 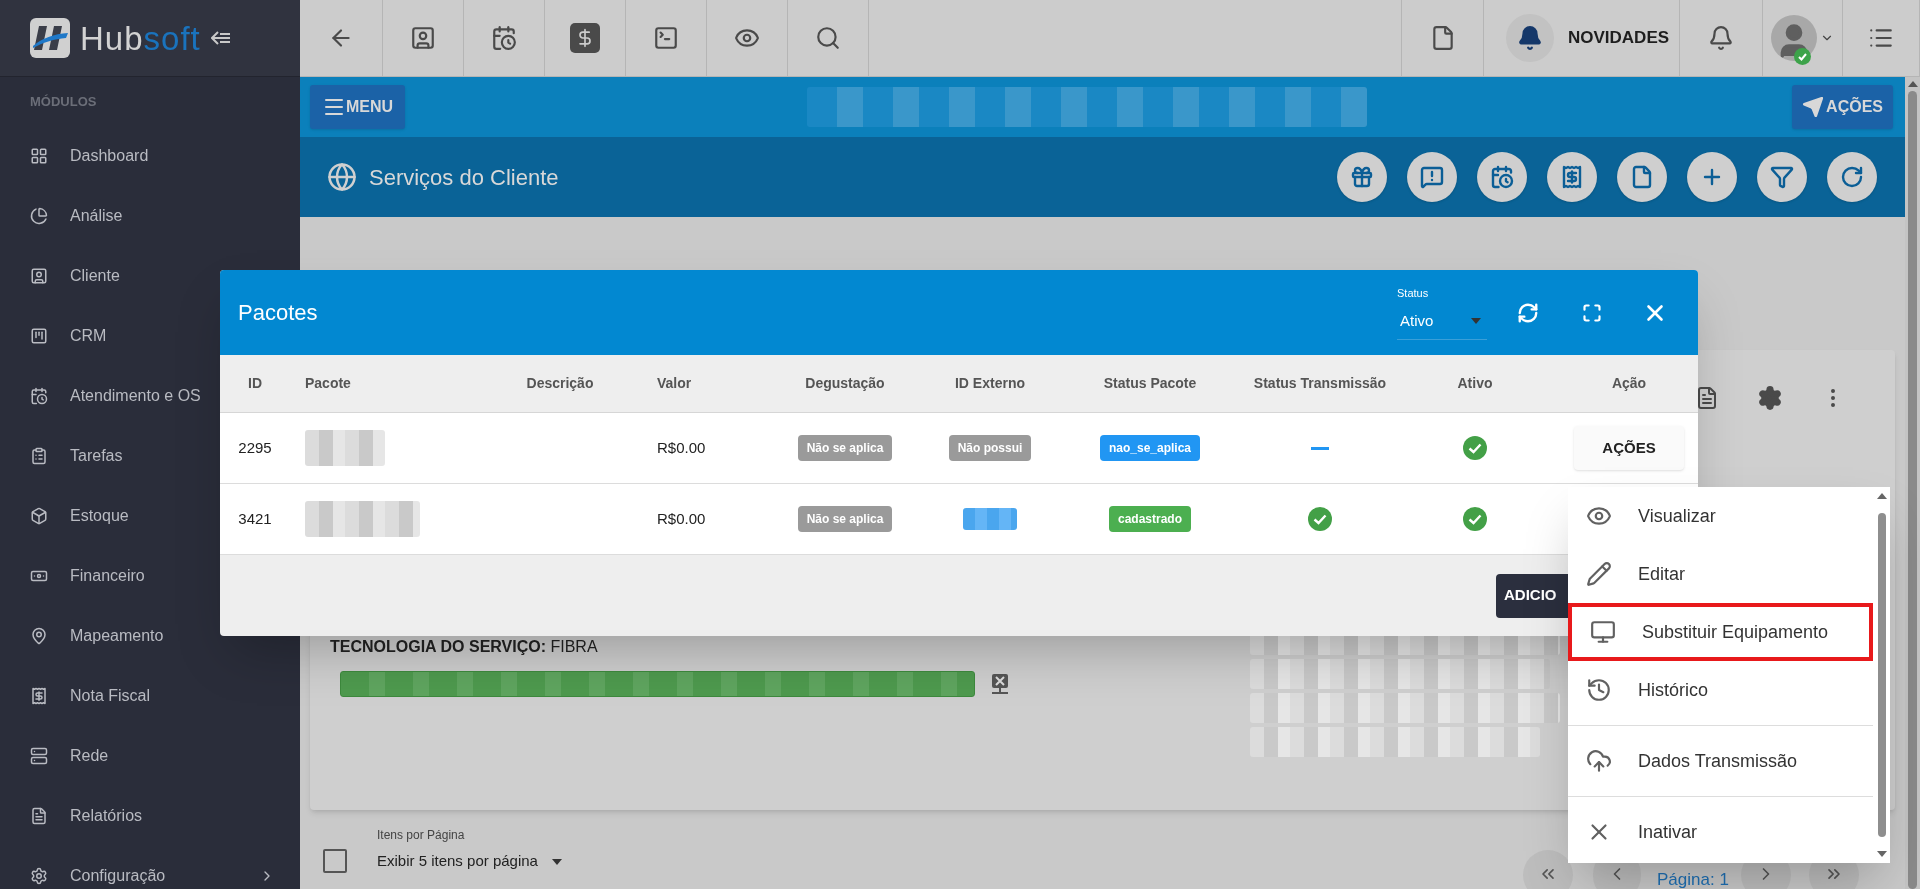 I want to click on avatar-icon, so click(x=1794, y=38).